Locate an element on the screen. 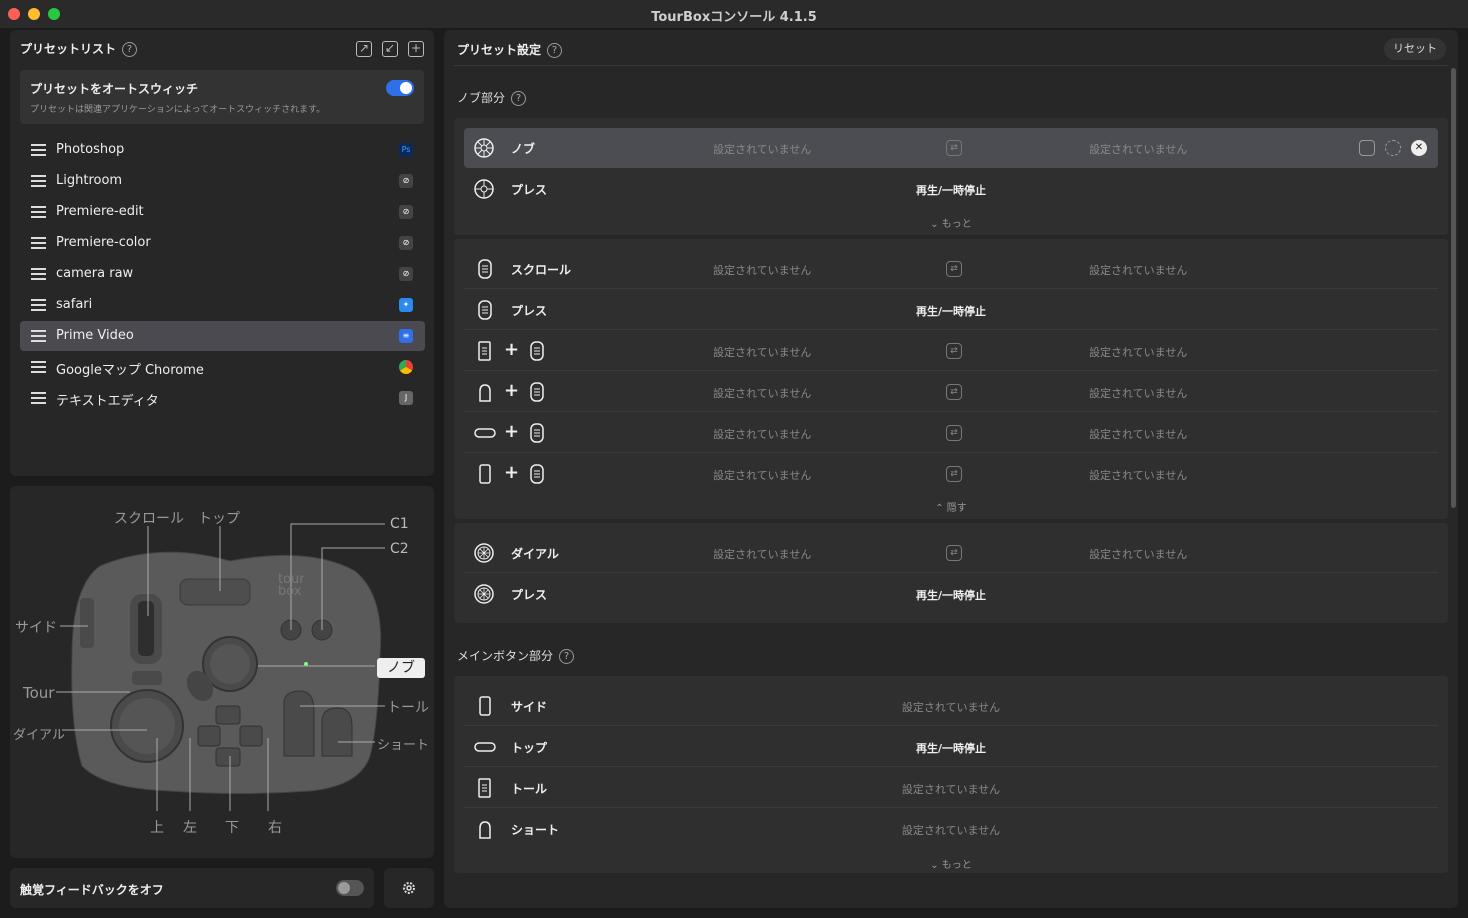 The height and width of the screenshot is (918, 1468). side-row: サイド 設定されていません is located at coordinates (951, 706).